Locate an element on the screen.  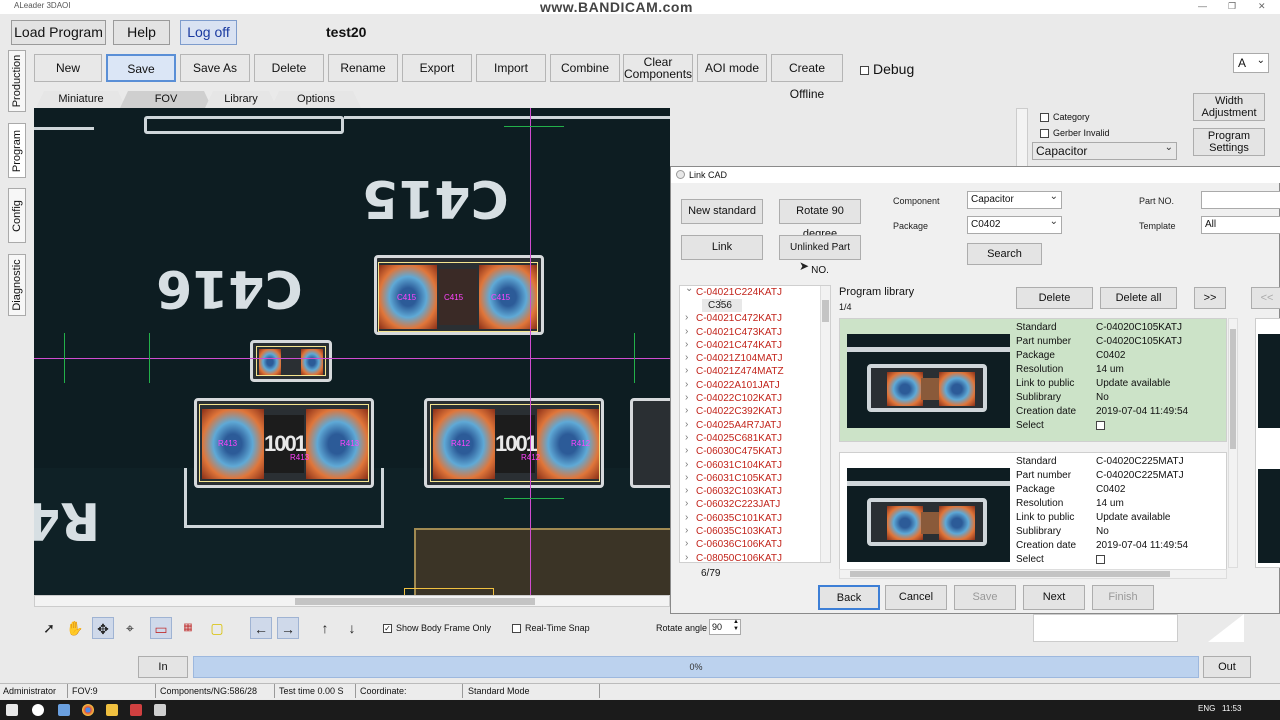
show-body-frame-checkbox is located at coordinates (387, 629).